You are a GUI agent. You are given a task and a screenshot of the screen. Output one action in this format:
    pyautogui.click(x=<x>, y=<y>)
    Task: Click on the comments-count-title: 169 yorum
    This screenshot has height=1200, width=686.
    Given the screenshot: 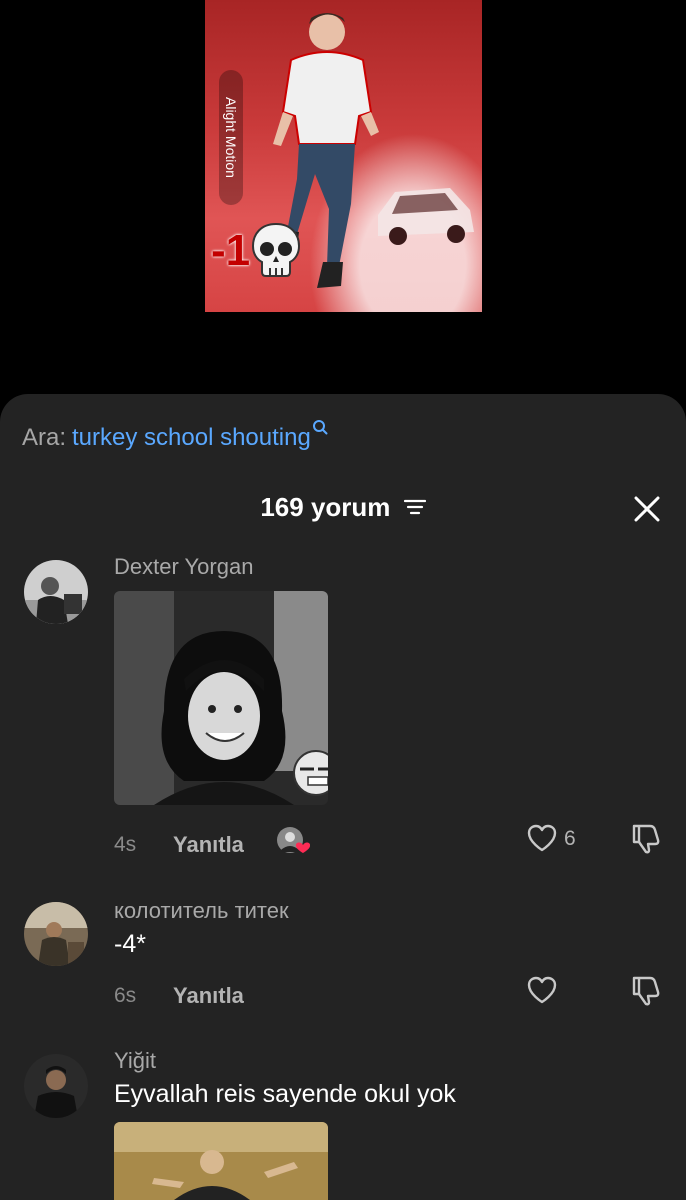 What is the action you would take?
    pyautogui.click(x=325, y=507)
    